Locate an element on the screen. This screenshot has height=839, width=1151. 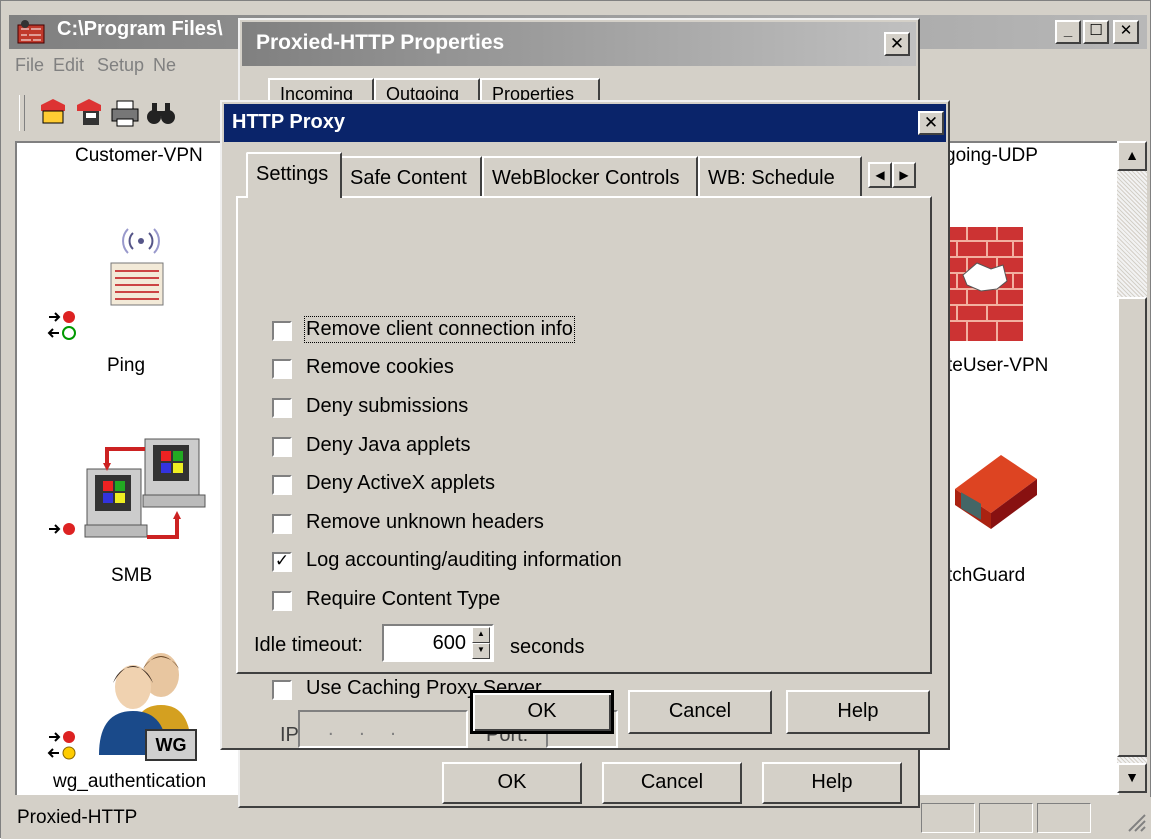
ping-service-icon is located at coordinates (136, 270).